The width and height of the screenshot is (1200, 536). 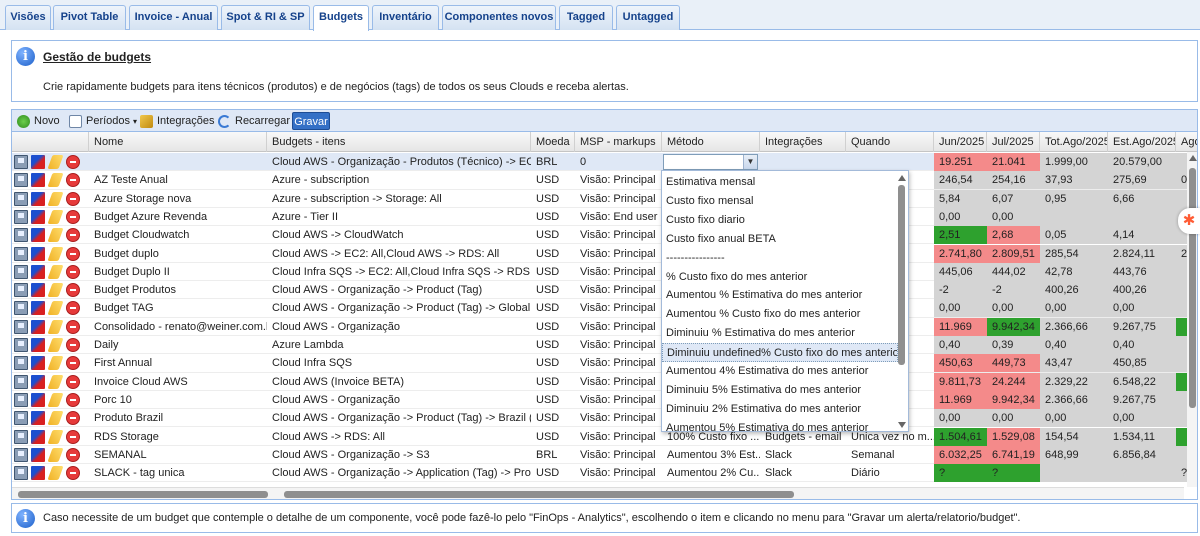 What do you see at coordinates (103, 121) in the screenshot?
I see `periodos-button: Períodos ▾` at bounding box center [103, 121].